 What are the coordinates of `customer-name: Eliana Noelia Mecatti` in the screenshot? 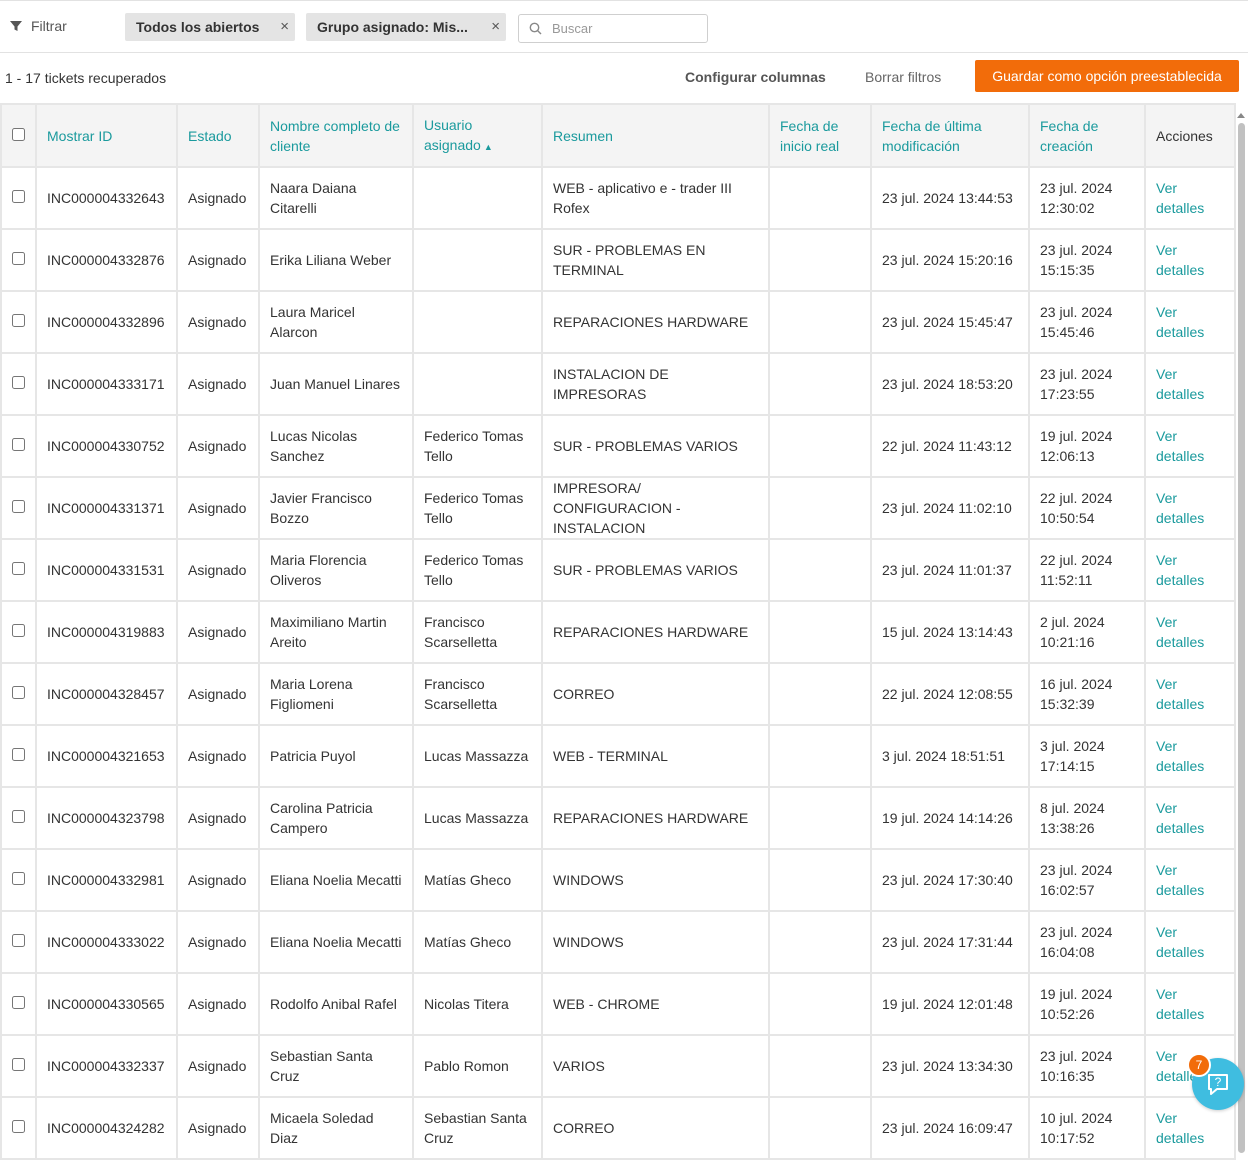 It's located at (336, 942).